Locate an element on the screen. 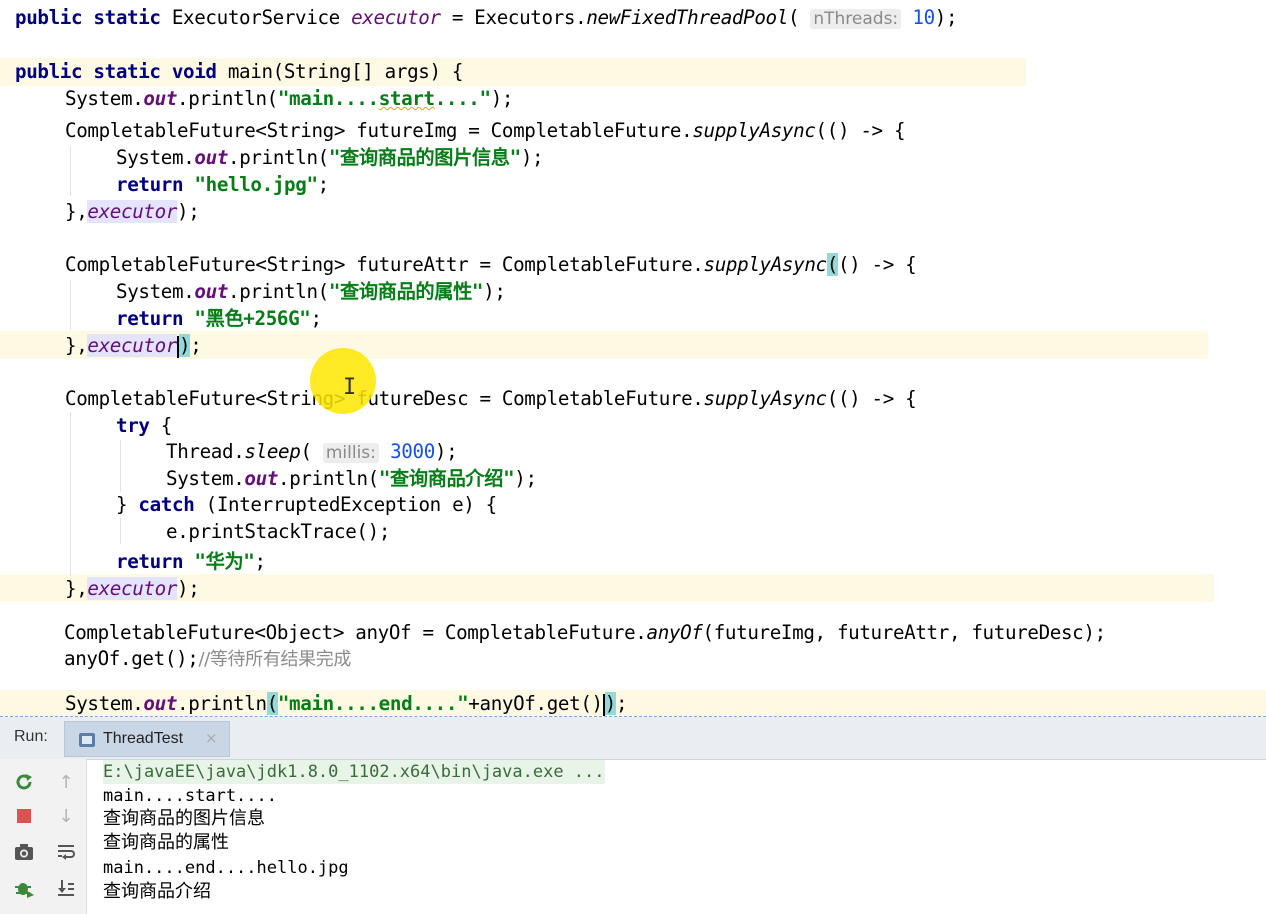 This screenshot has height=914, width=1266. code-line-attr-close: },executor); is located at coordinates (133, 346).